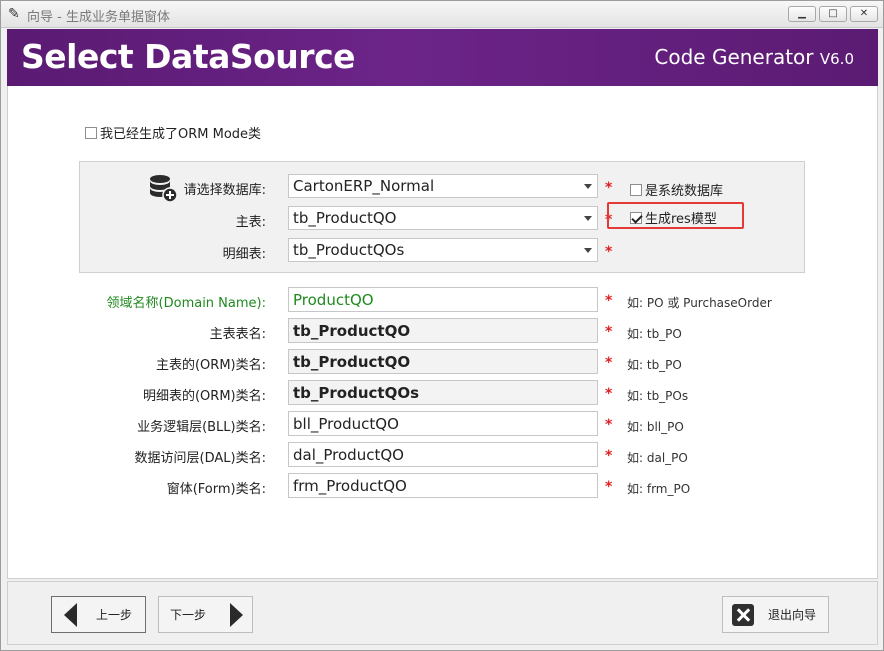  I want to click on field-label: 主表表名:, so click(237, 334).